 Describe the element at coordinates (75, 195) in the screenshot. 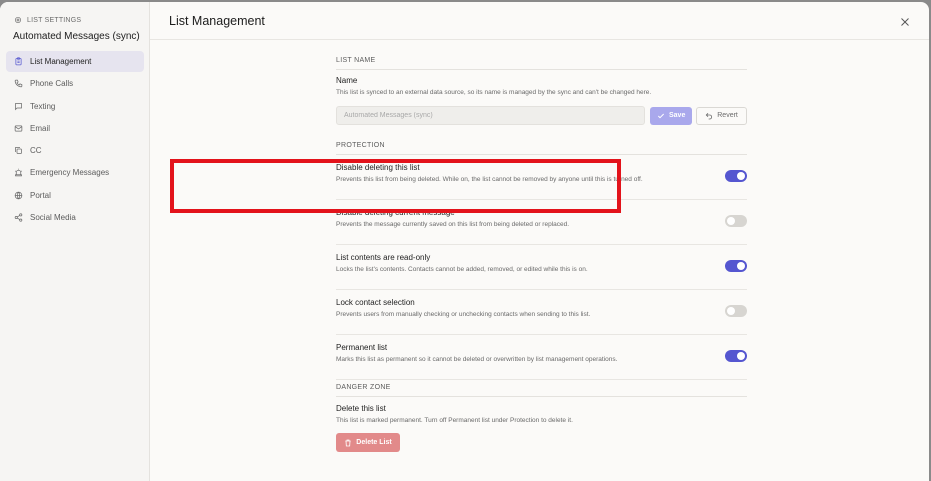

I see `sidebar-item-portal: Portal` at that location.